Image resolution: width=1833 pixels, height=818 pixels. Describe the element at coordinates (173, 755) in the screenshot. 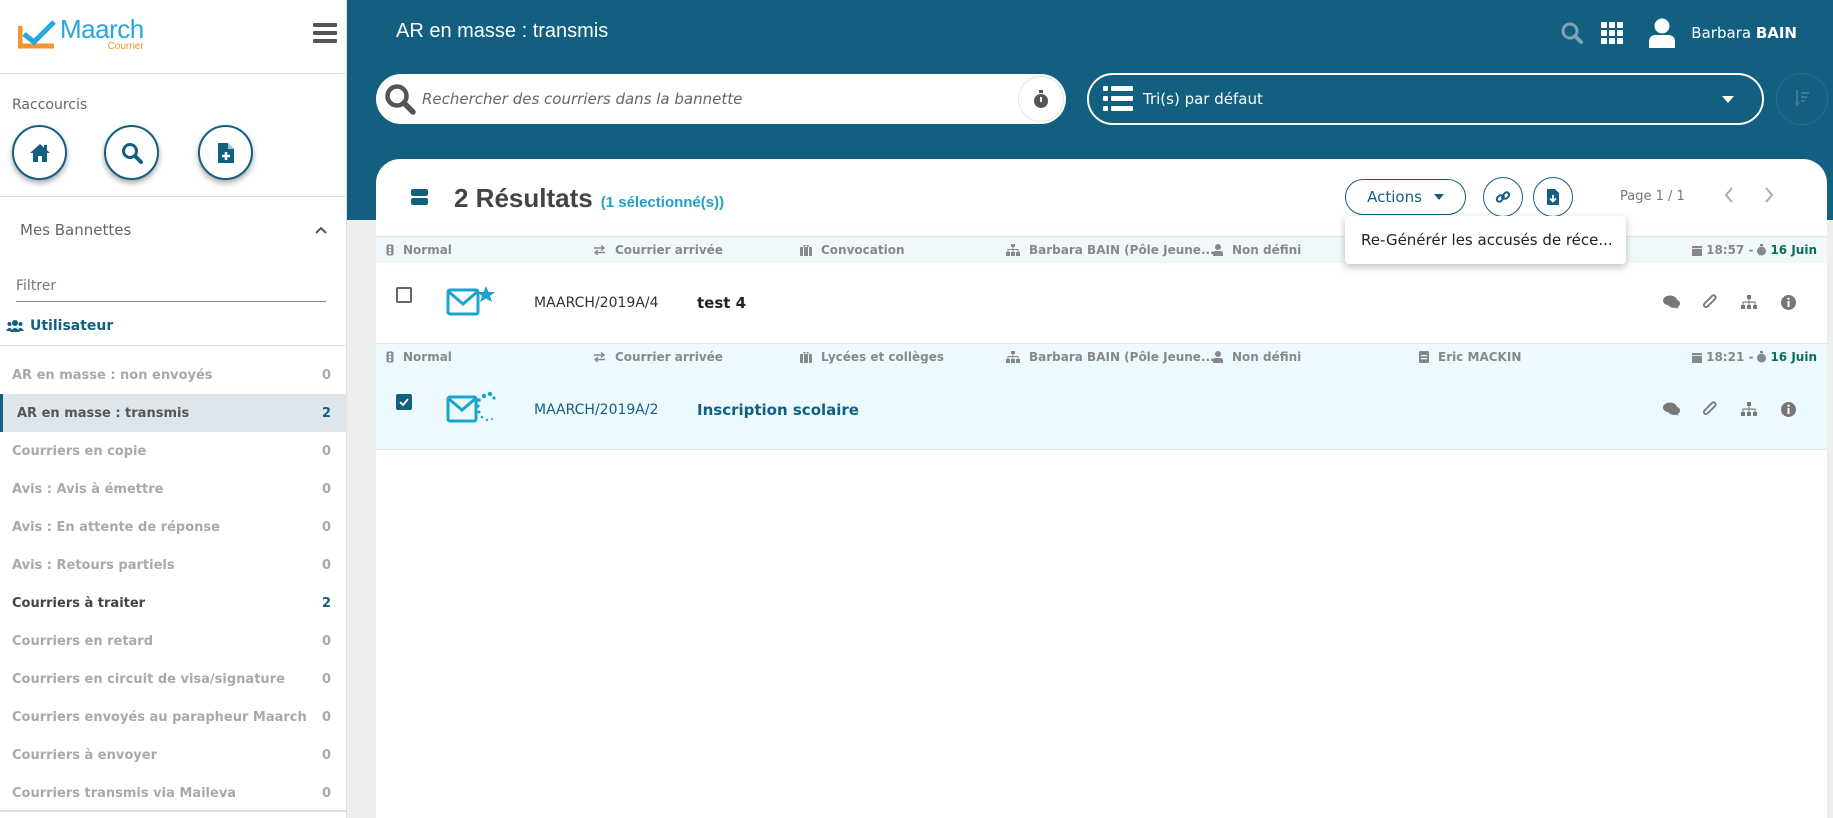

I see `basket-item: Courriers à envoyer 0` at that location.